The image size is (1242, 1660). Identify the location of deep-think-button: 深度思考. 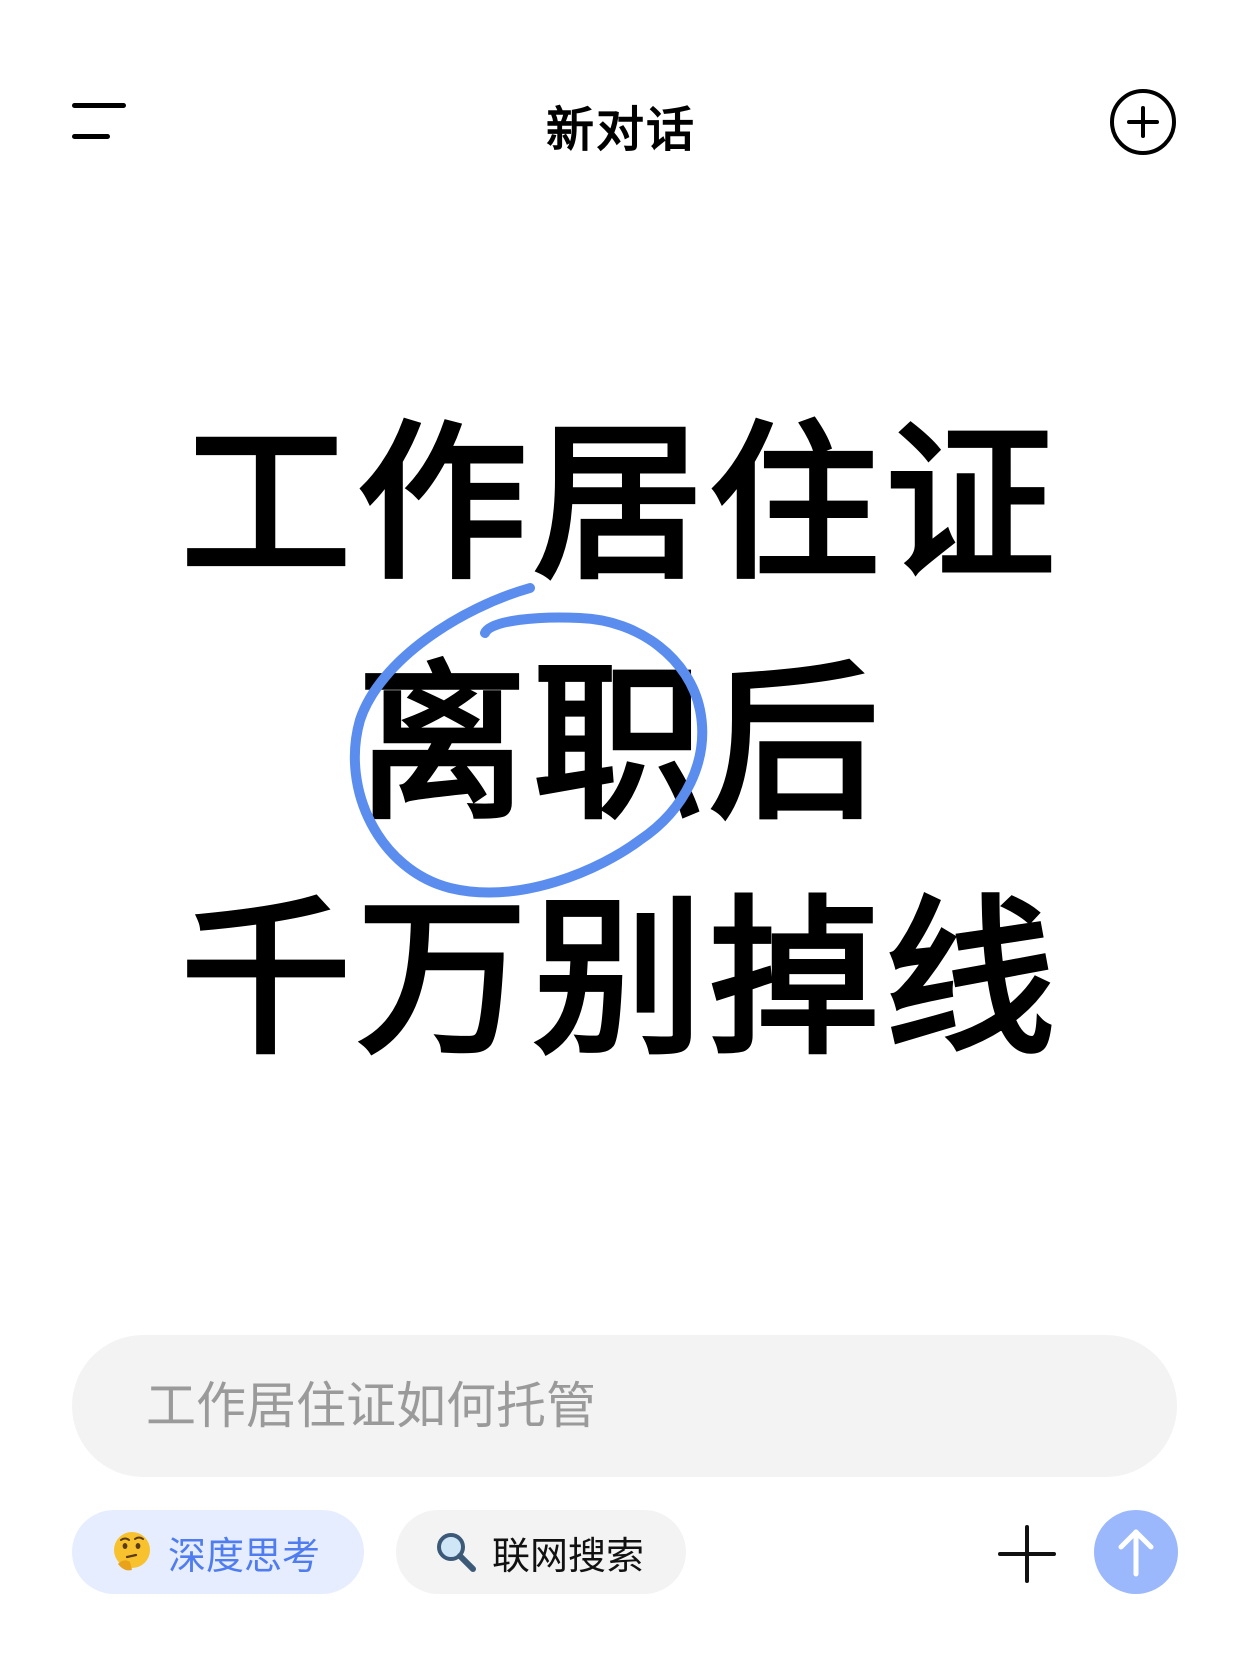
(218, 1552).